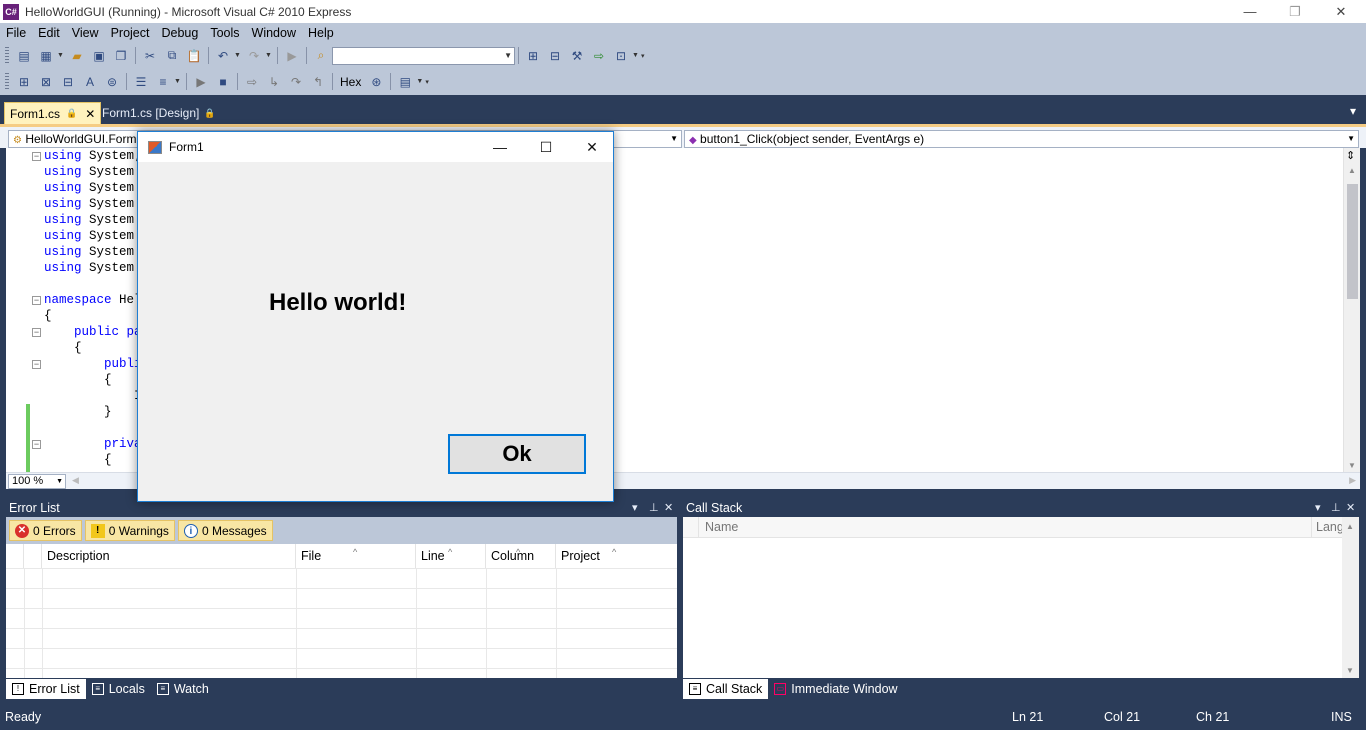  What do you see at coordinates (350, 82) in the screenshot?
I see `hex-toggle: Hex` at bounding box center [350, 82].